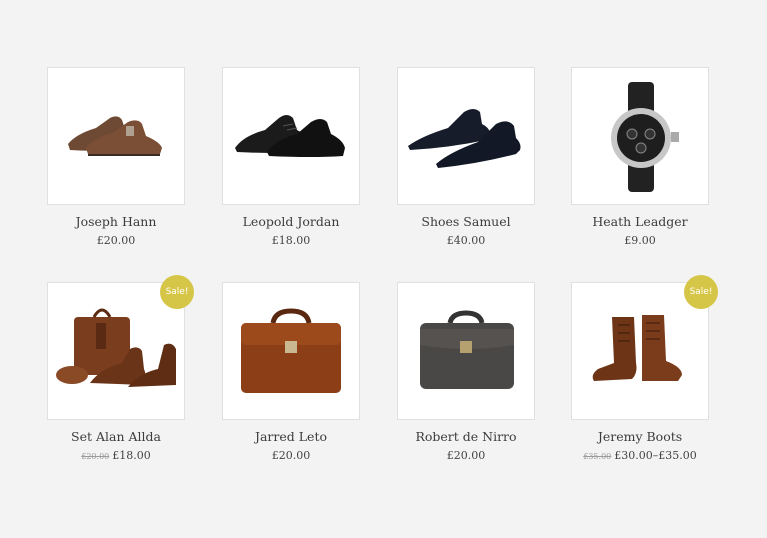  I want to click on product-name: Jeremy Boots, so click(640, 436).